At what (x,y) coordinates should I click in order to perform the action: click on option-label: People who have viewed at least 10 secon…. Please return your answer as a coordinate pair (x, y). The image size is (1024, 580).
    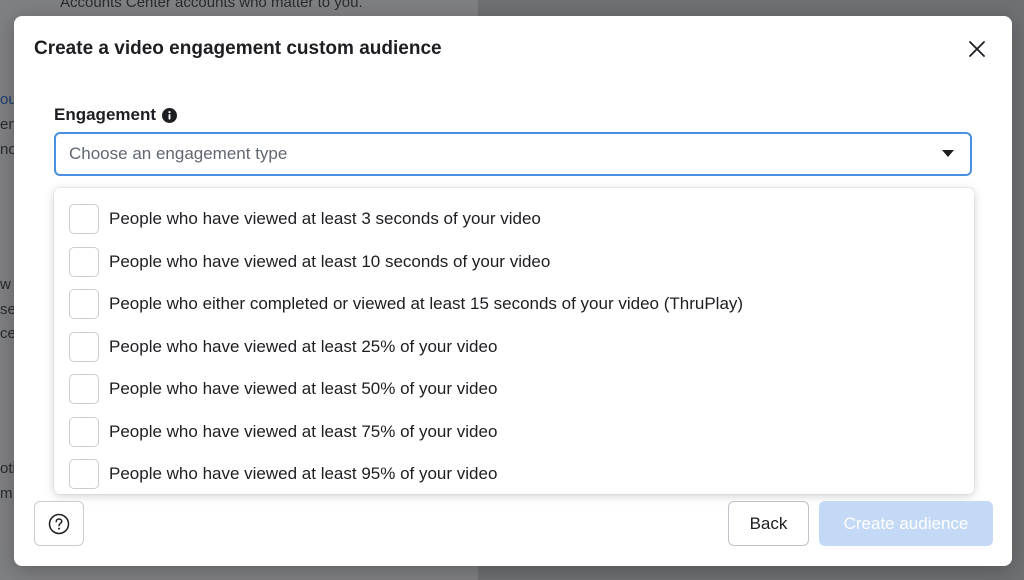
    Looking at the image, I should click on (330, 261).